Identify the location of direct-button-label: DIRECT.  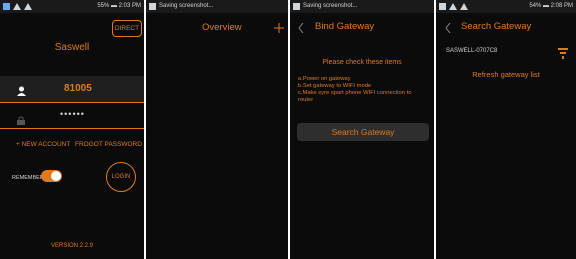
(127, 28).